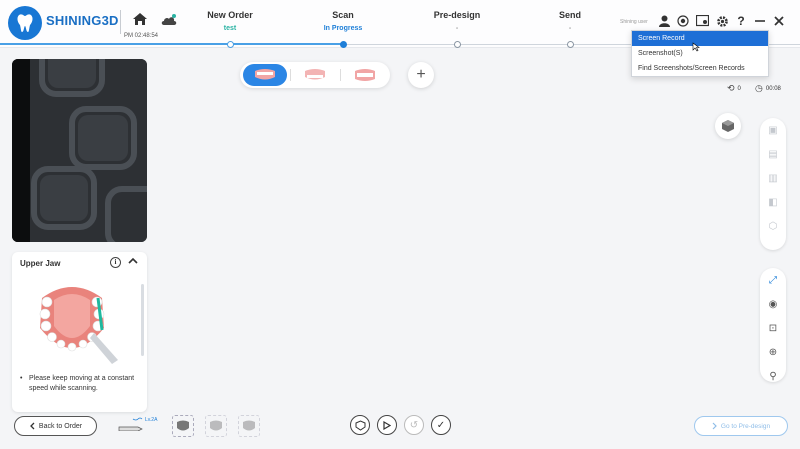 The width and height of the screenshot is (800, 449). I want to click on minimize-icon, so click(760, 21).